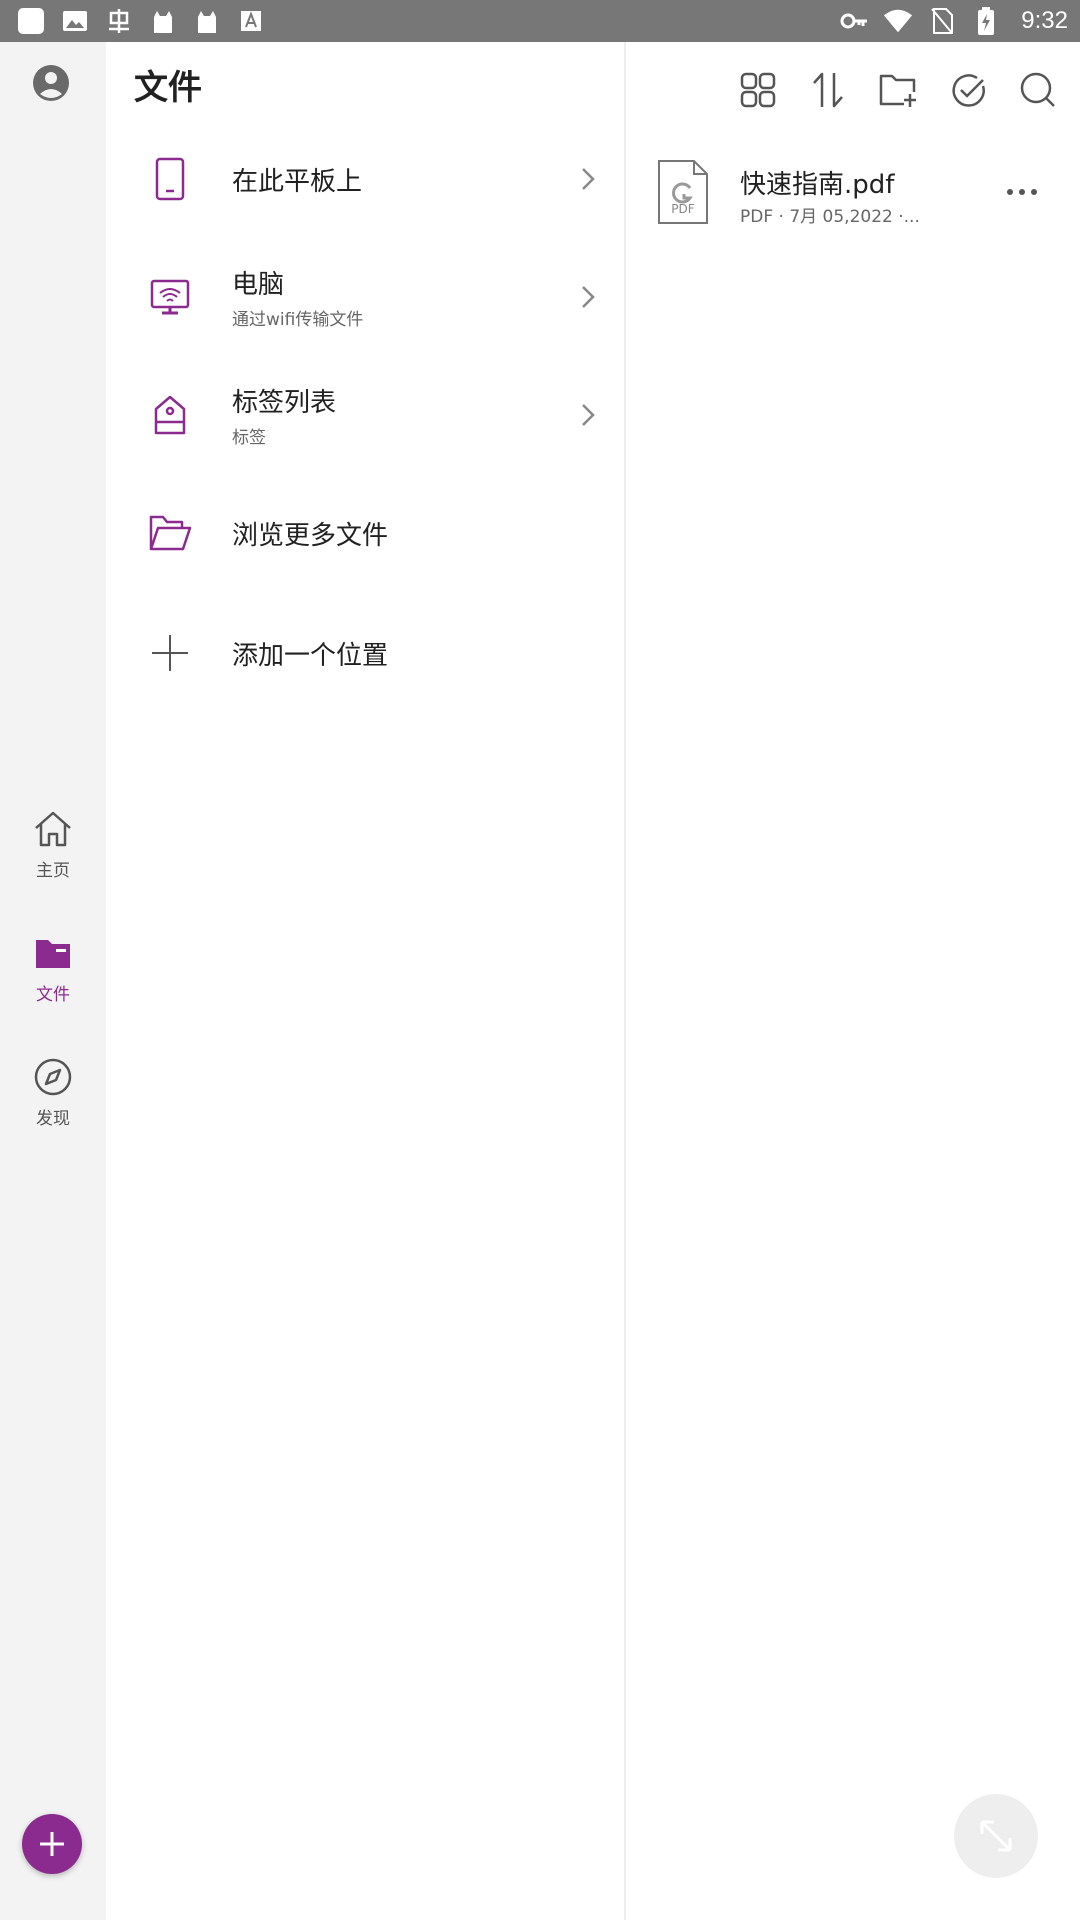 The image size is (1080, 1920). I want to click on battery-charging-icon, so click(986, 21).